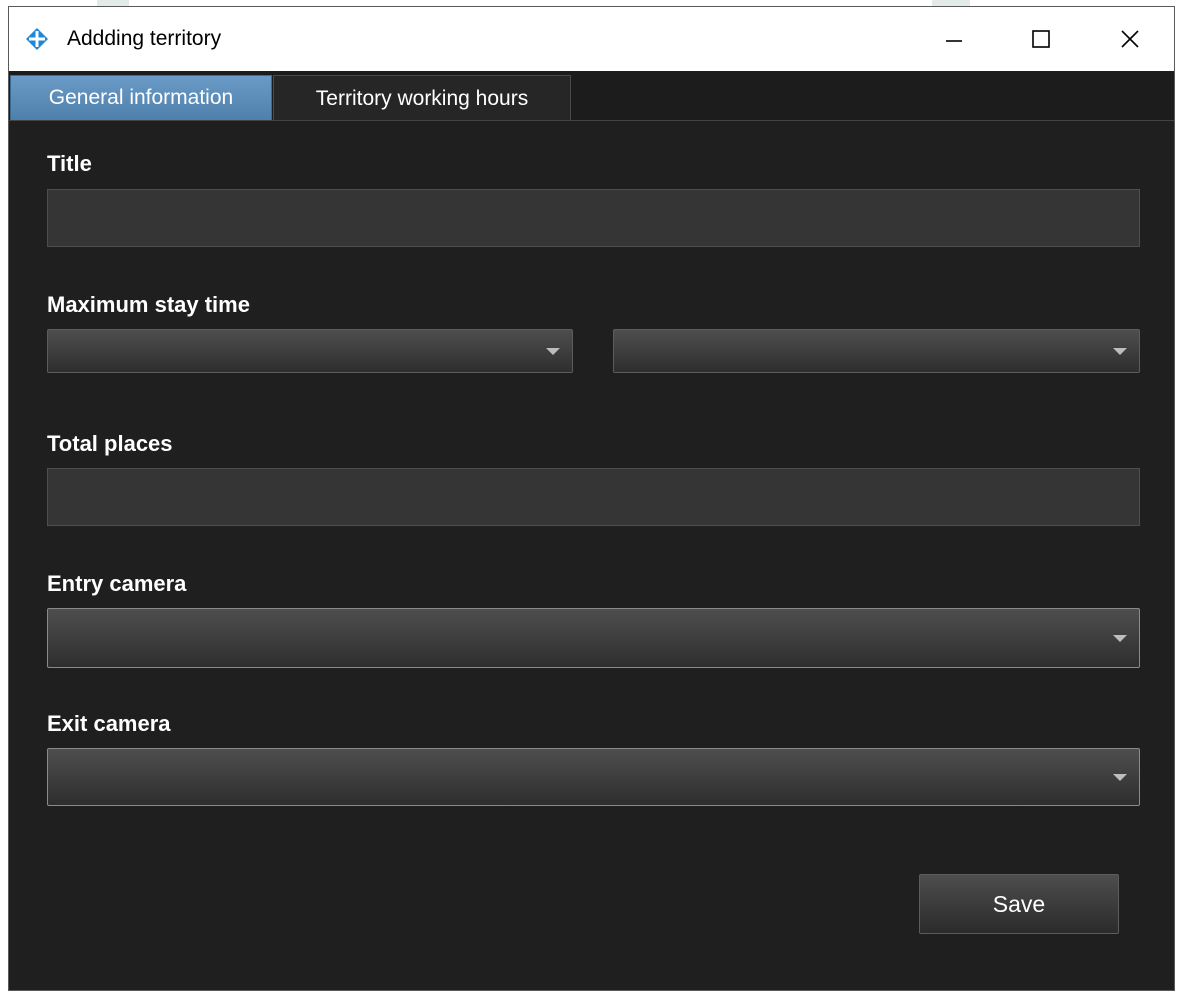  What do you see at coordinates (117, 583) in the screenshot?
I see `entry-camera-label: Entry camera` at bounding box center [117, 583].